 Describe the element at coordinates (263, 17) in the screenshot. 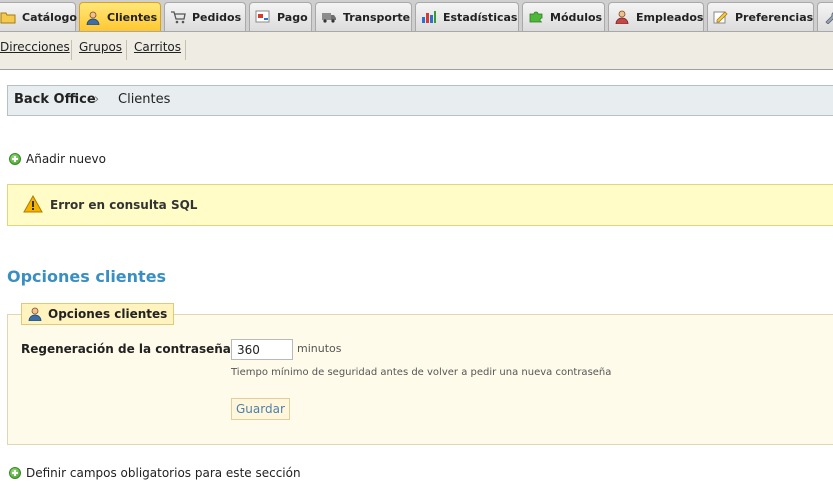

I see `payment-icon` at that location.